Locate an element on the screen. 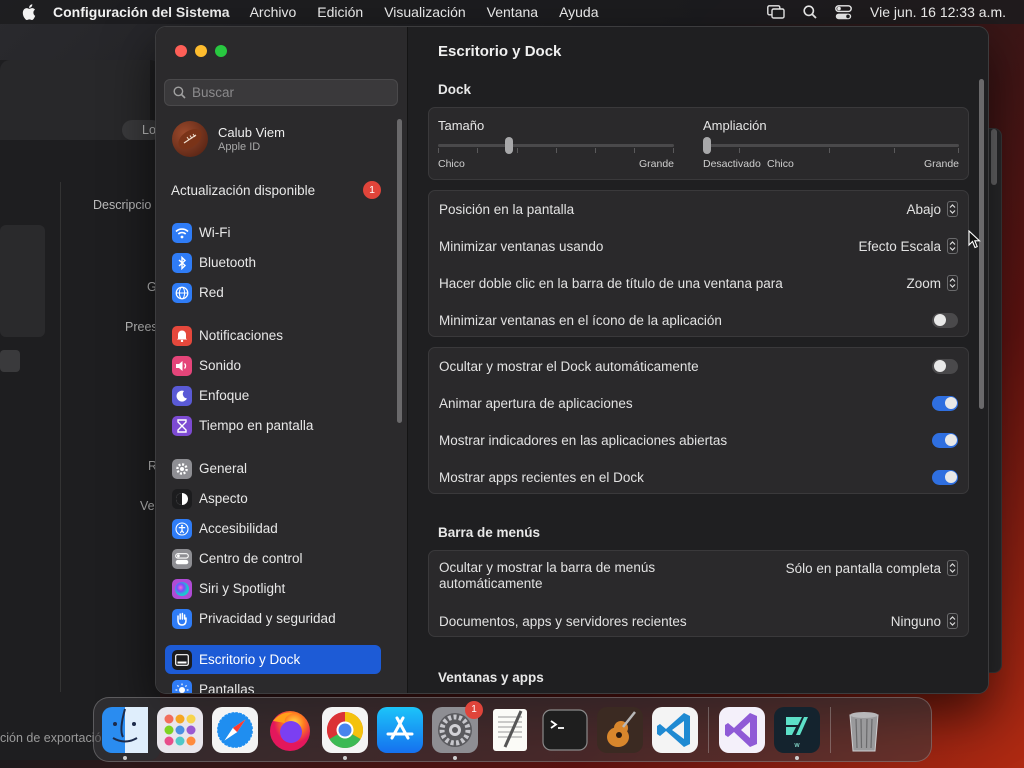 The height and width of the screenshot is (768, 1024). sidebar-item-bluetooth: Bluetooth is located at coordinates (273, 262).